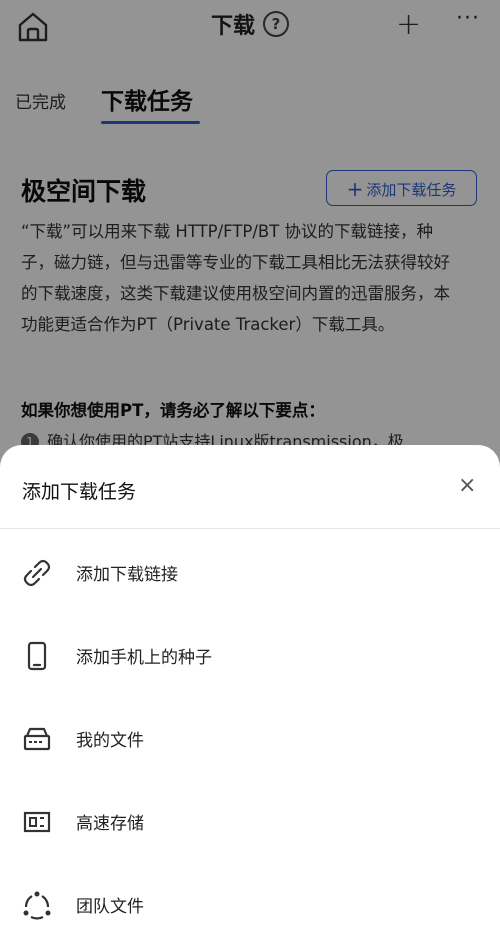  What do you see at coordinates (144, 658) in the screenshot?
I see `option-label: 添加手机上的种子` at bounding box center [144, 658].